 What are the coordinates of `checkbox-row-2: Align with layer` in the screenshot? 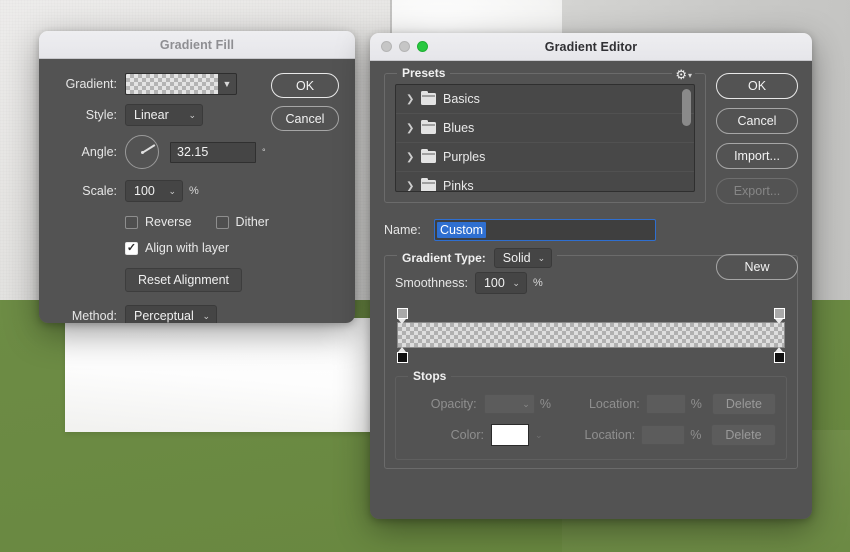 It's located at (232, 248).